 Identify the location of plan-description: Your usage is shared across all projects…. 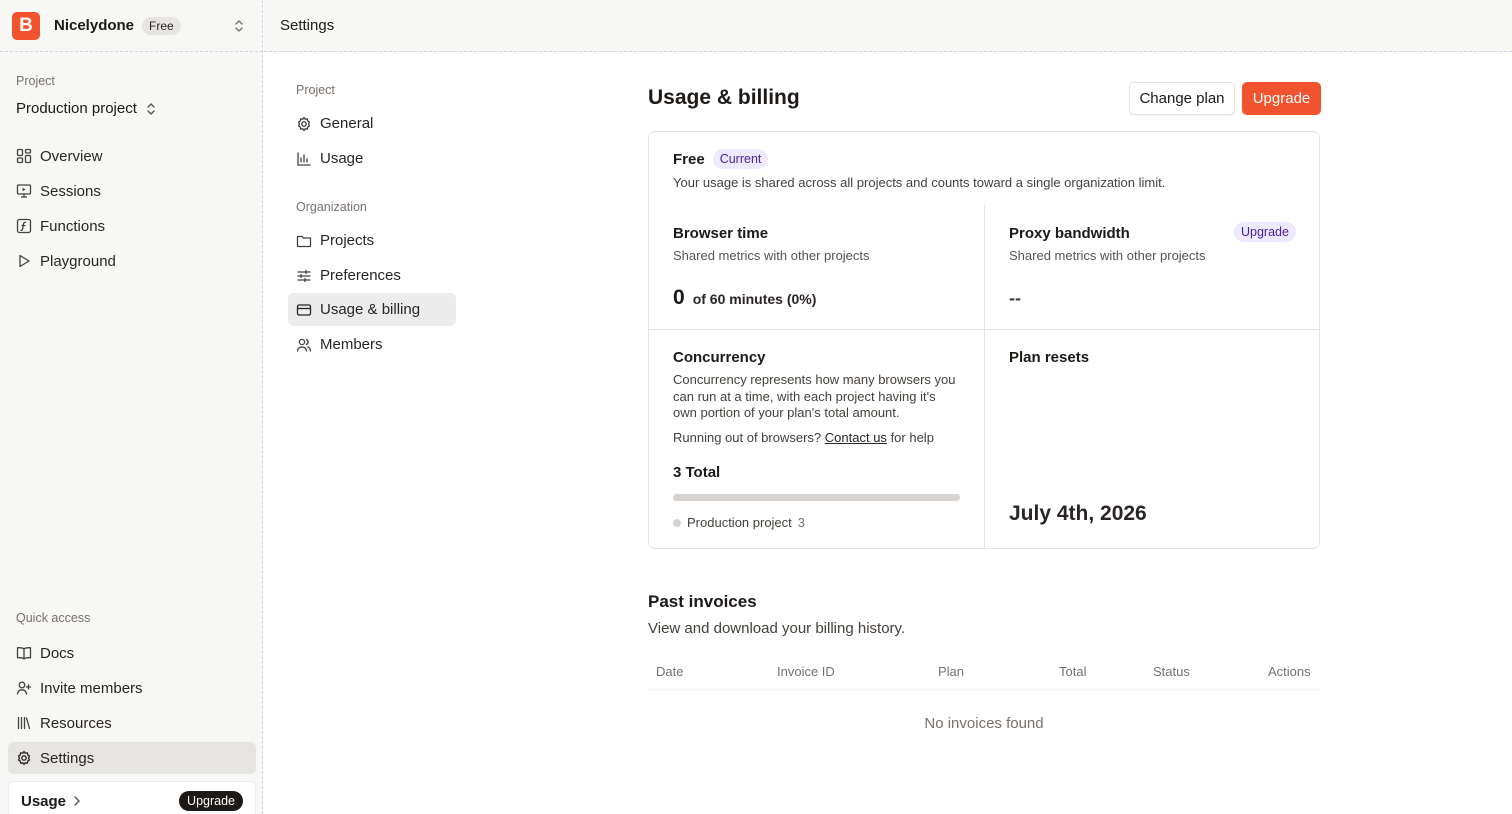
(919, 182).